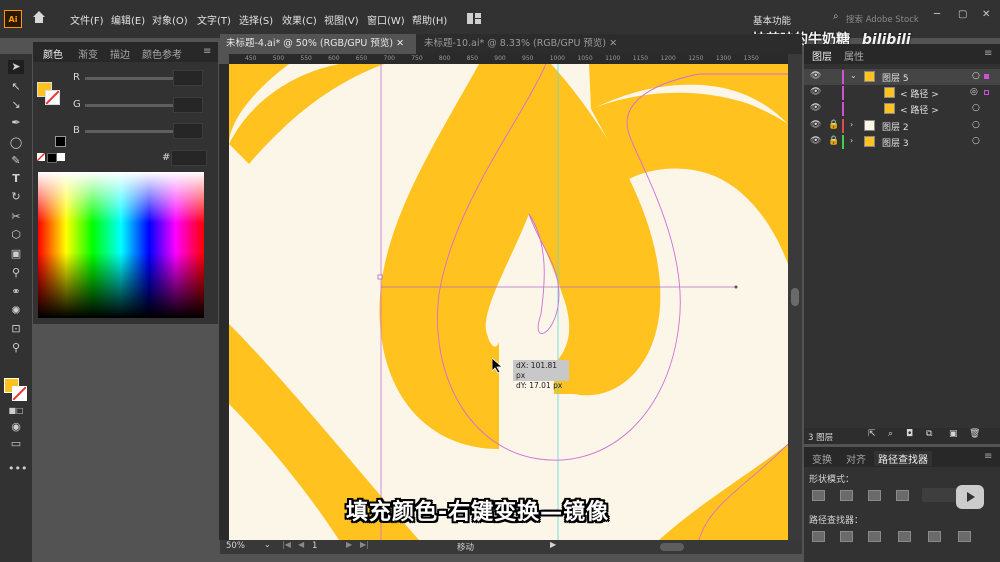  I want to click on menu-window: 窗口(W), so click(386, 19).